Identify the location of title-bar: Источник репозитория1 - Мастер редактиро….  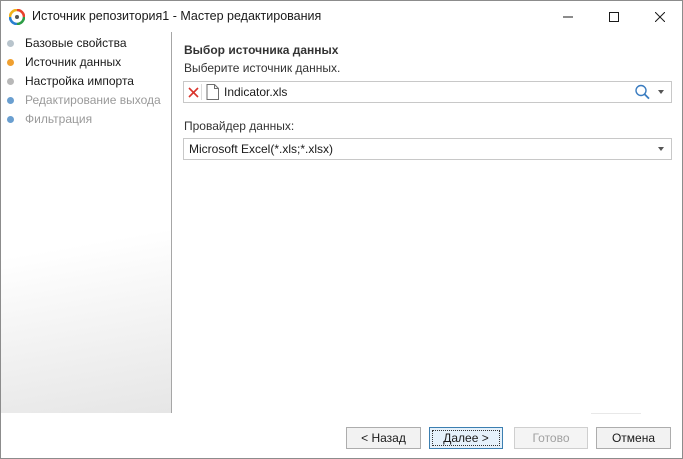
(341, 16).